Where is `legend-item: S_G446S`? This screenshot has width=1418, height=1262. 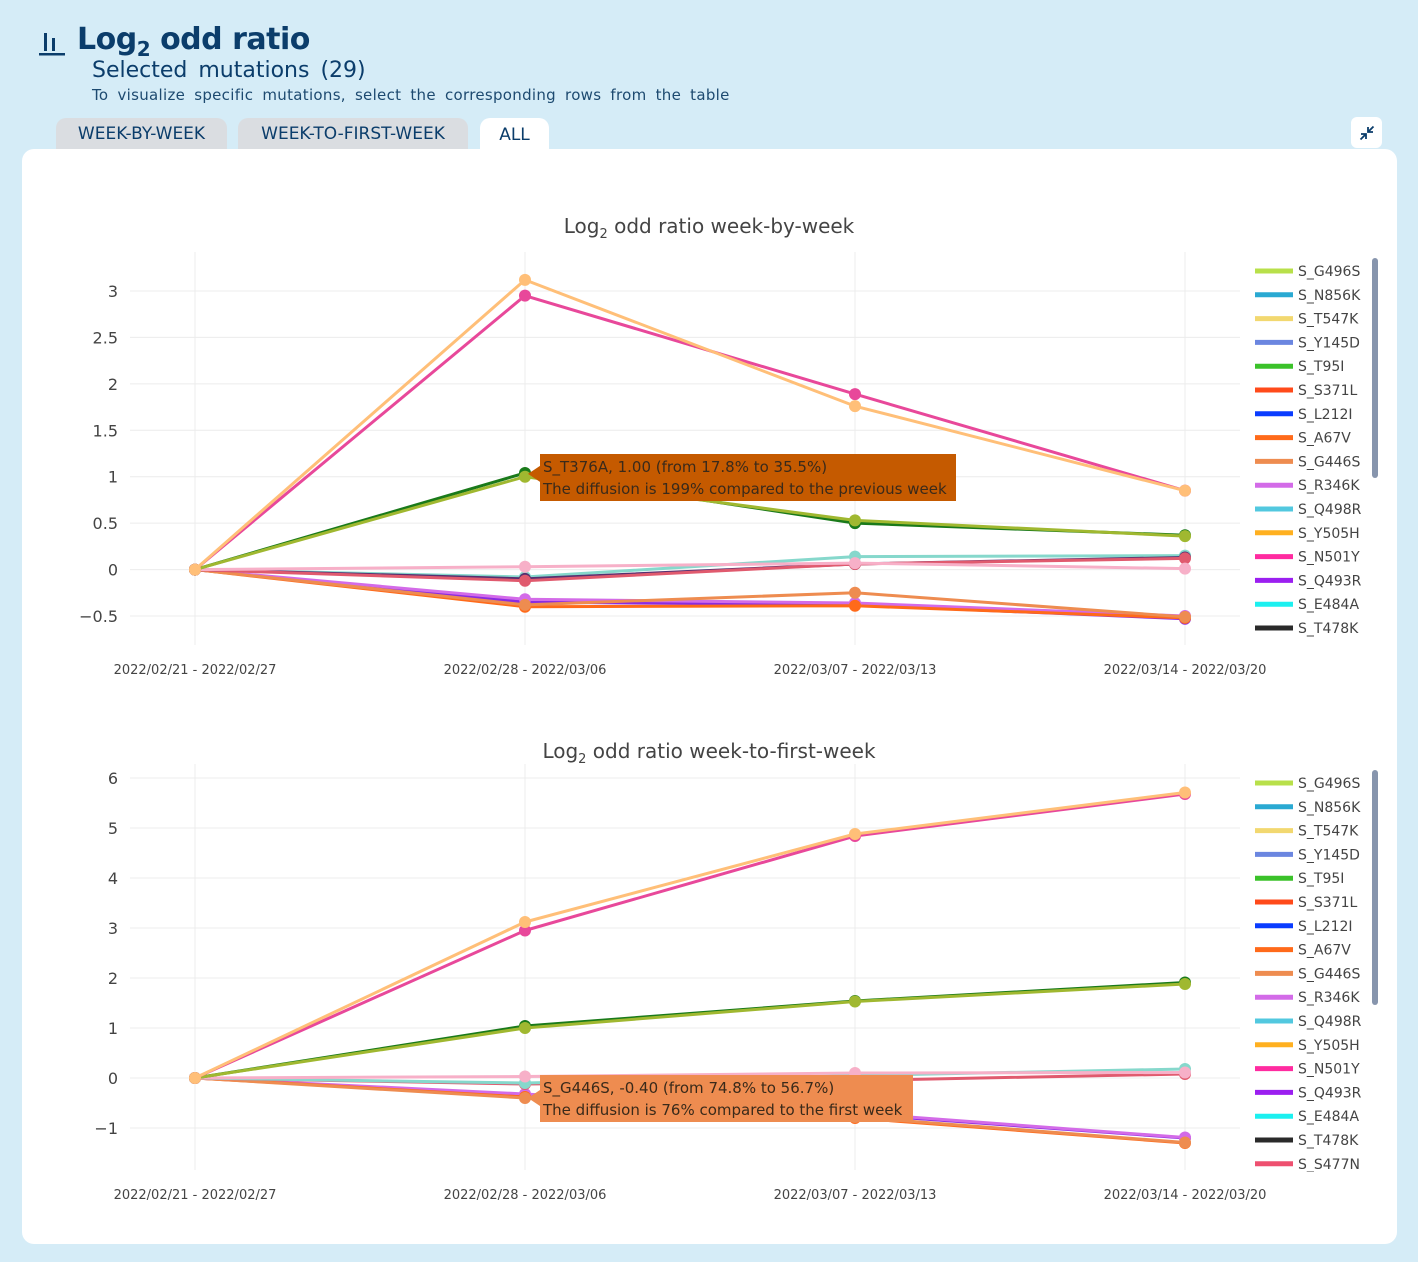
legend-item: S_G446S is located at coordinates (1329, 974).